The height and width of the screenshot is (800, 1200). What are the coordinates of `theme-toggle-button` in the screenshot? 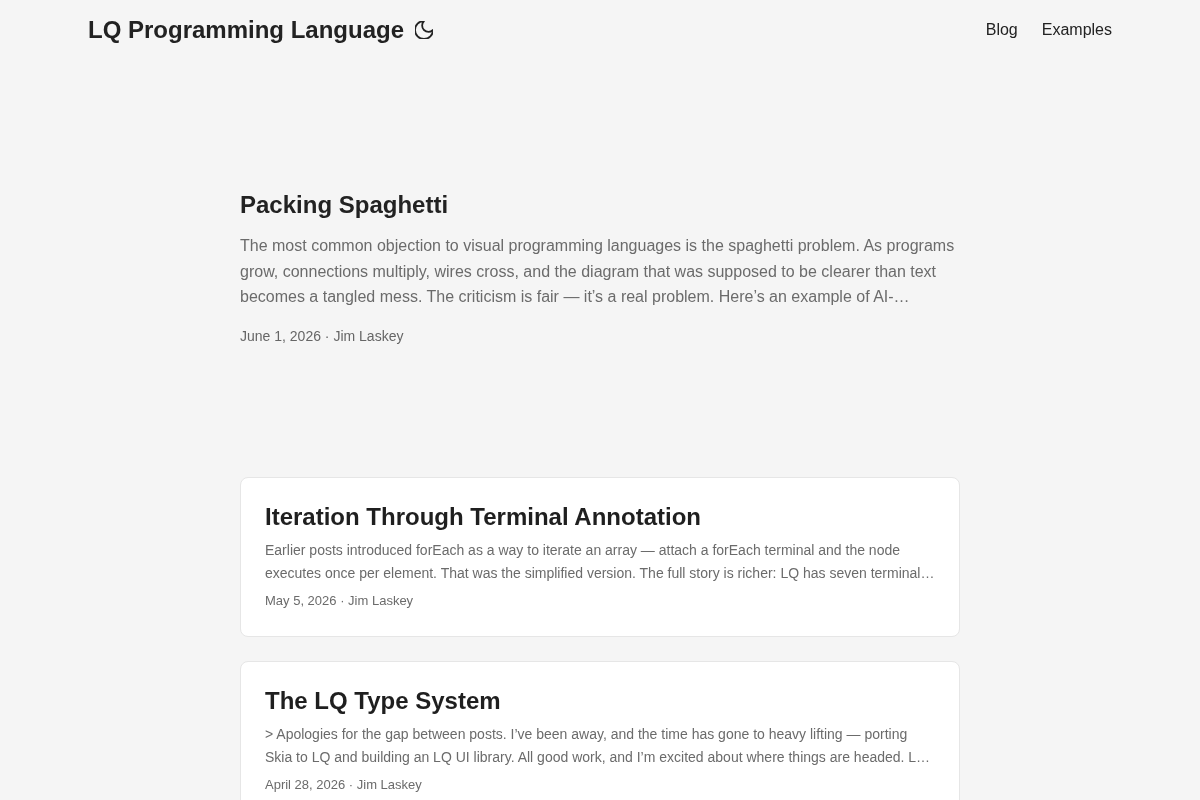 It's located at (424, 30).